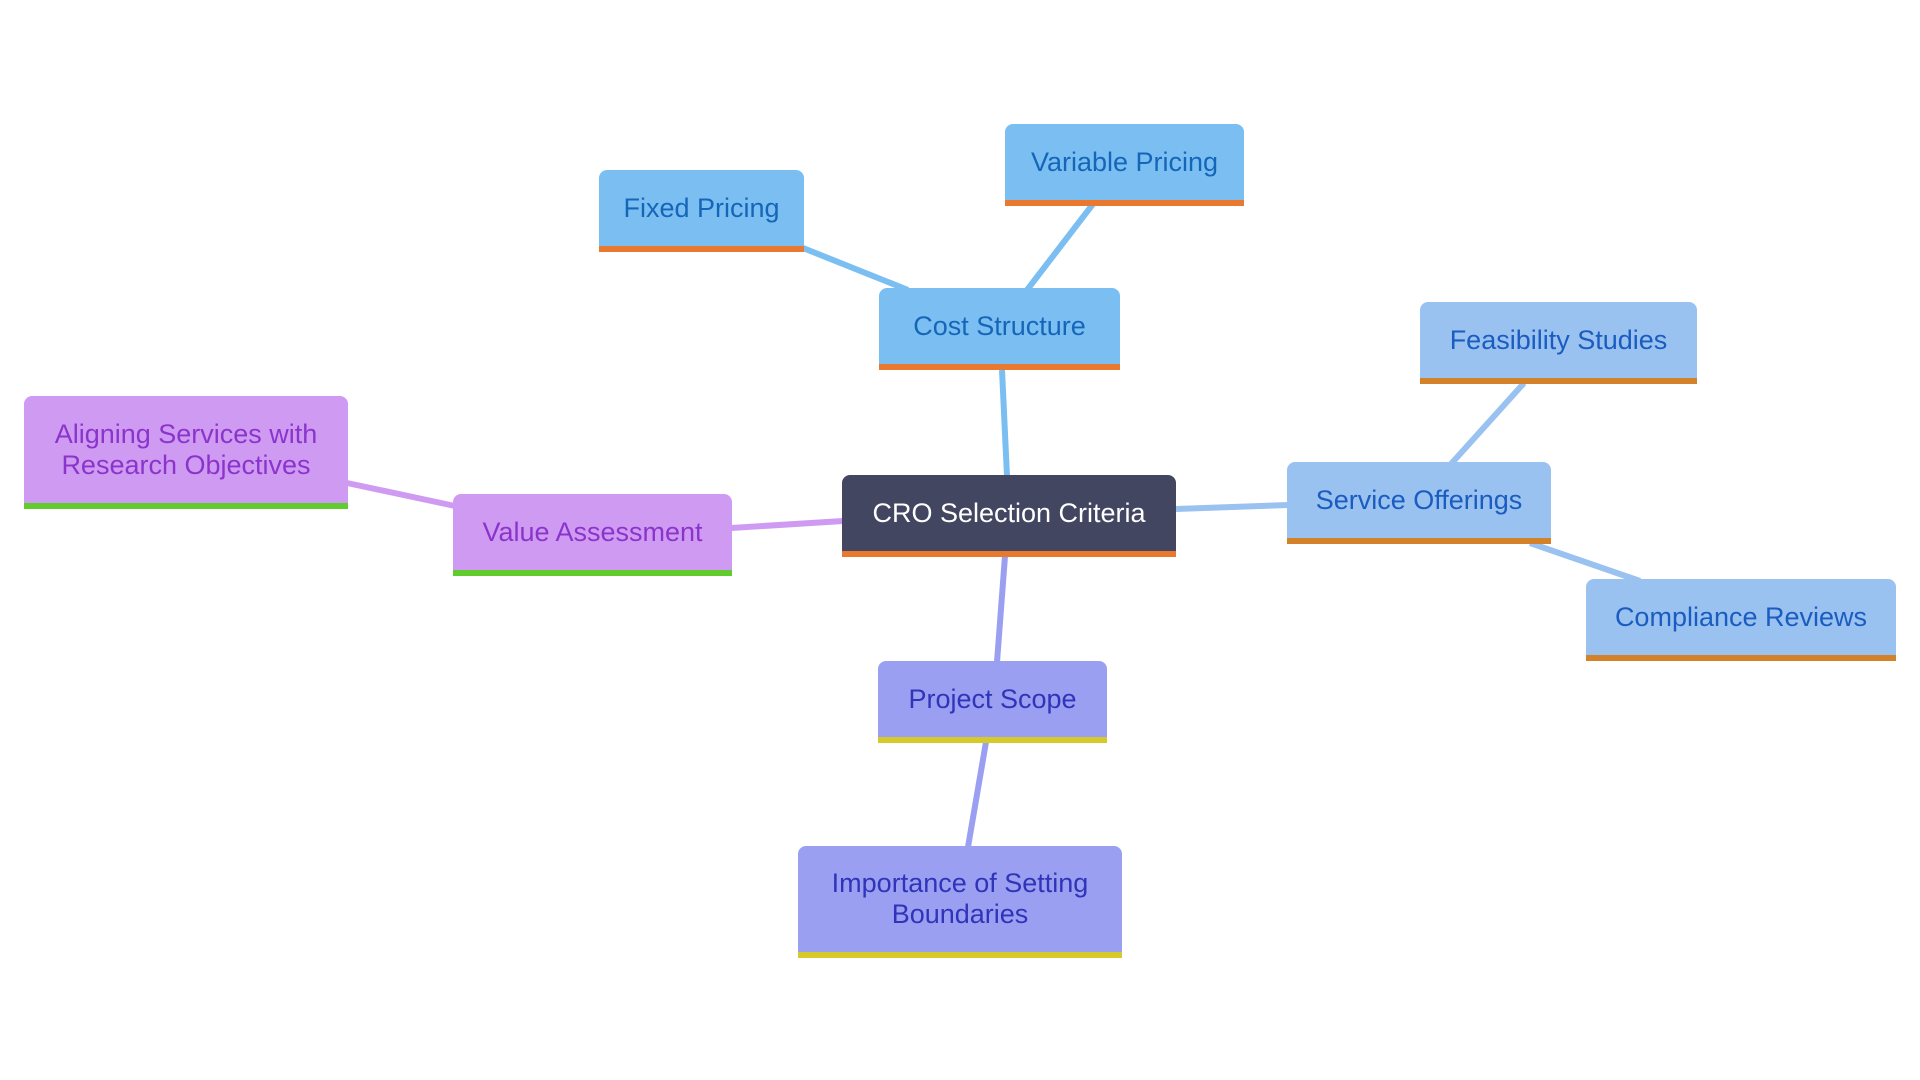  What do you see at coordinates (1001, 609) in the screenshot?
I see `edge-root-scope` at bounding box center [1001, 609].